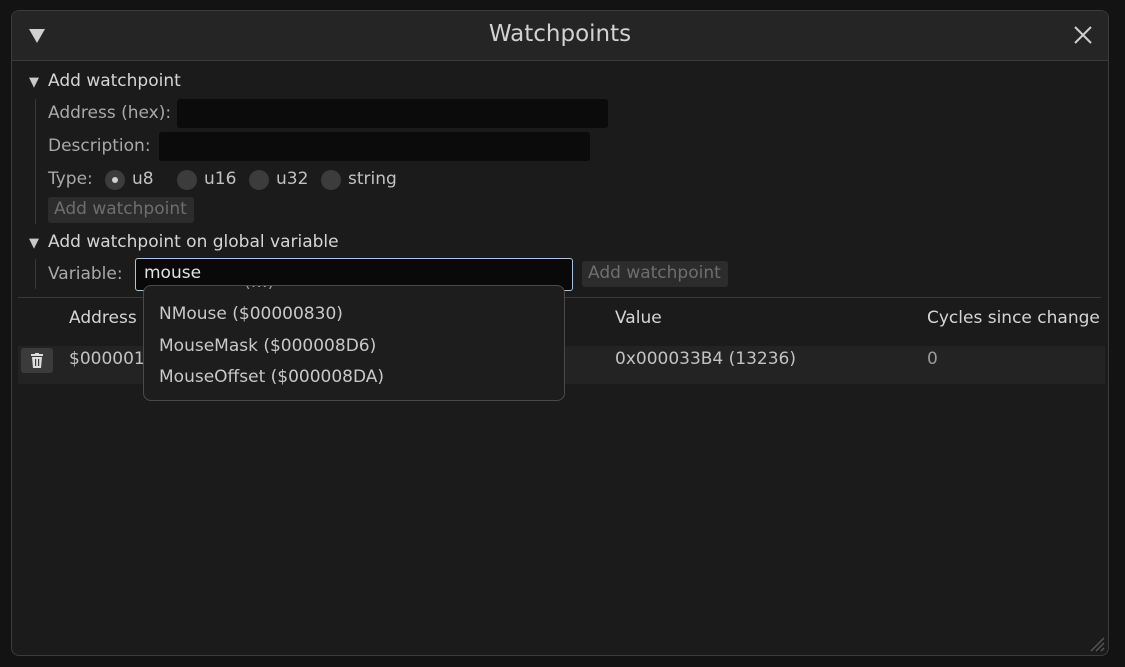 The width and height of the screenshot is (1125, 667). What do you see at coordinates (271, 377) in the screenshot?
I see `autocomplete-item: MouseOffset ($000008DA)` at bounding box center [271, 377].